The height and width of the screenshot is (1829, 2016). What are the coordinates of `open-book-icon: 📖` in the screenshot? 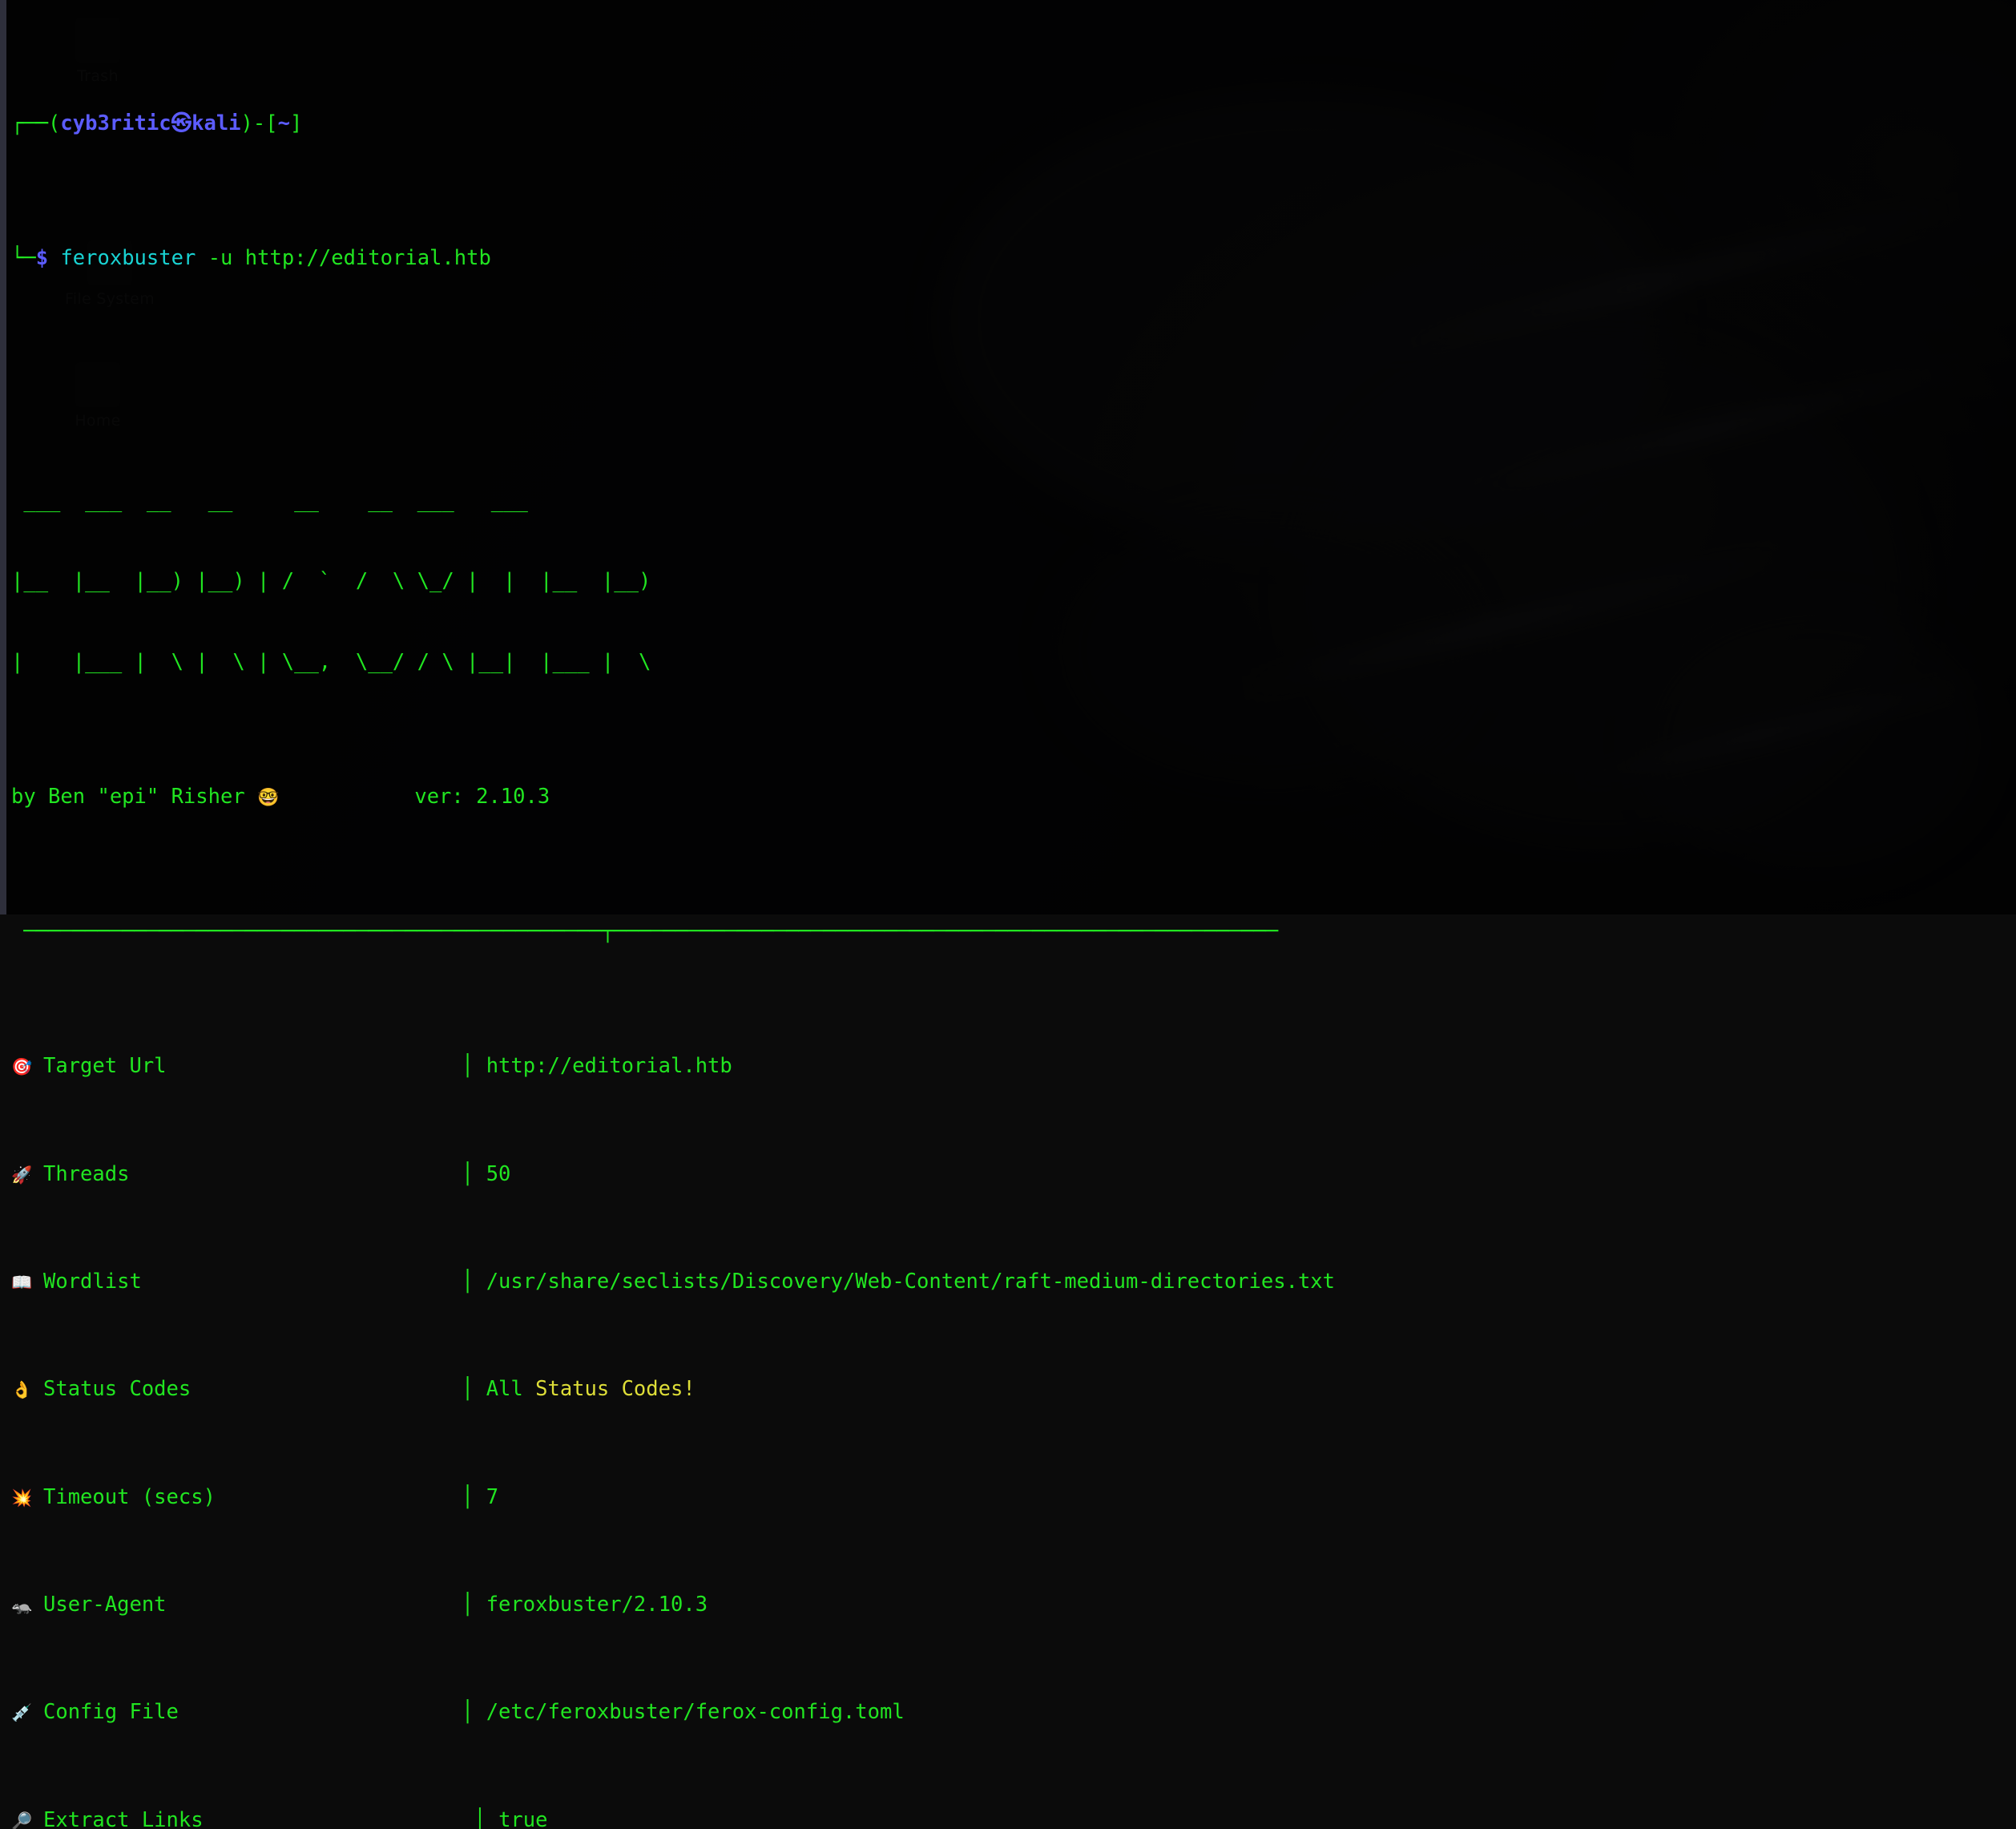 It's located at (27, 1283).